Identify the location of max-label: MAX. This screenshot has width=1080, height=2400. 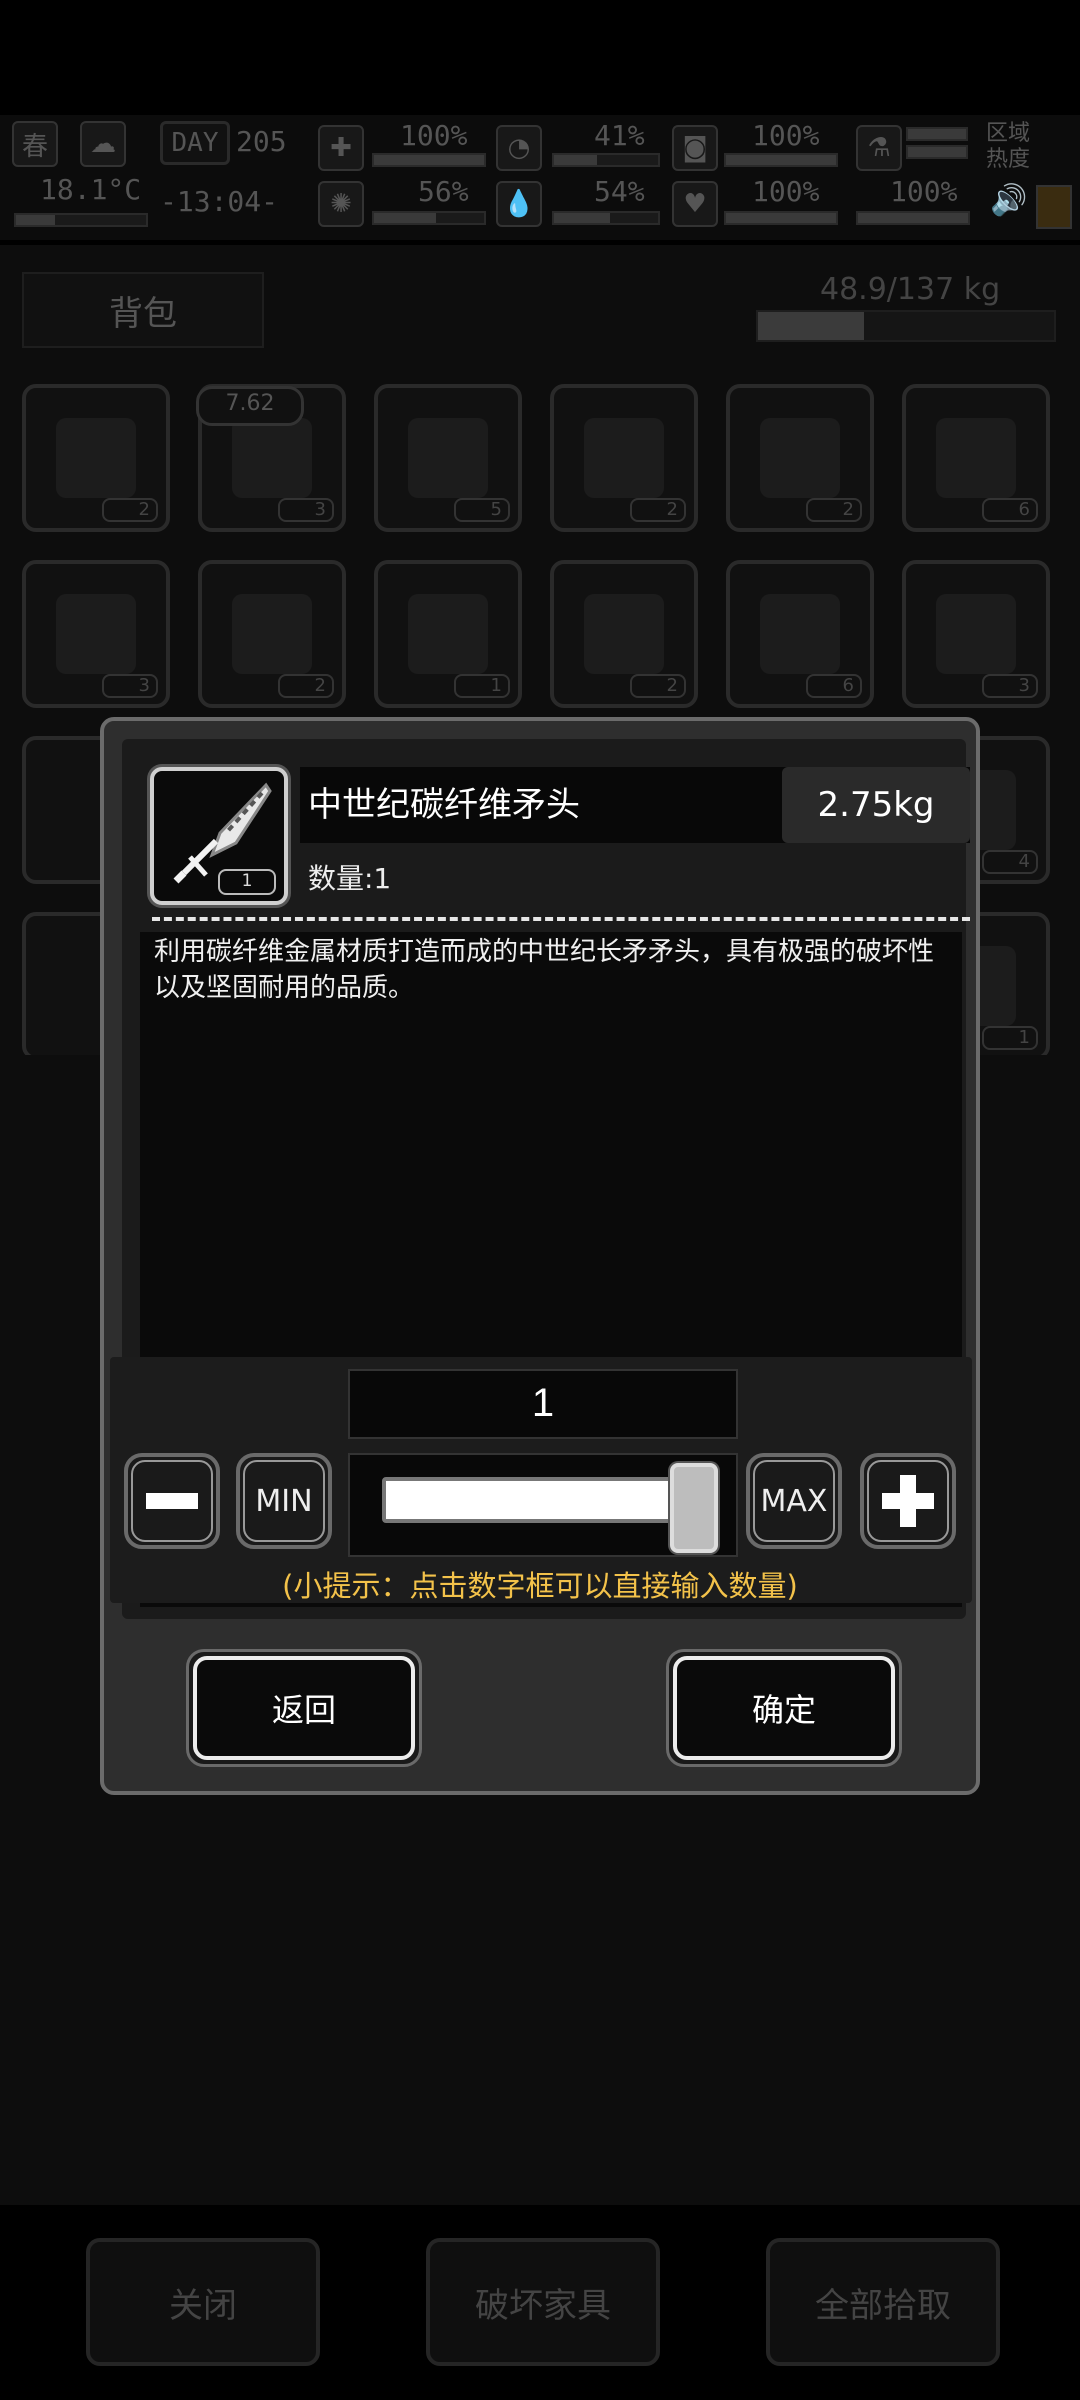
(794, 1501).